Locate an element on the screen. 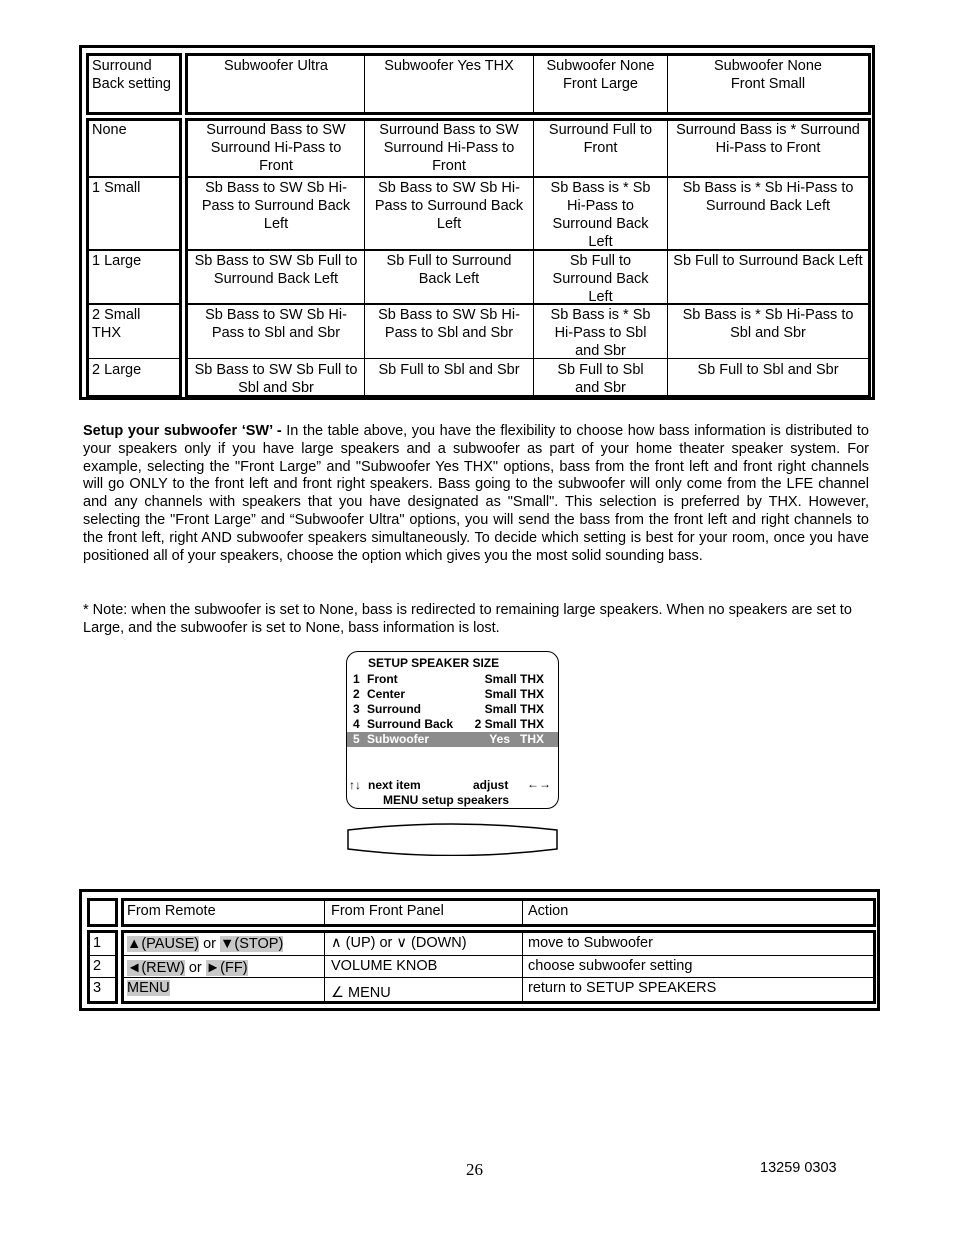 The width and height of the screenshot is (954, 1235). column-header: Subwoofer Ultra is located at coordinates (276, 66).